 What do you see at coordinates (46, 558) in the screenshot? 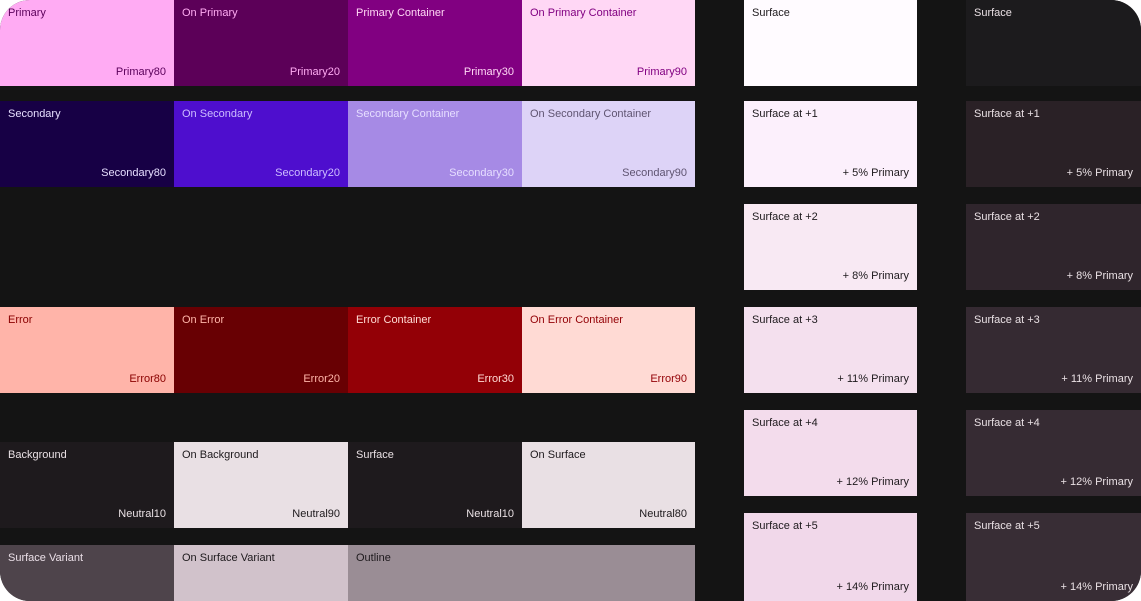
I see `swatch-name: Surface Variant` at bounding box center [46, 558].